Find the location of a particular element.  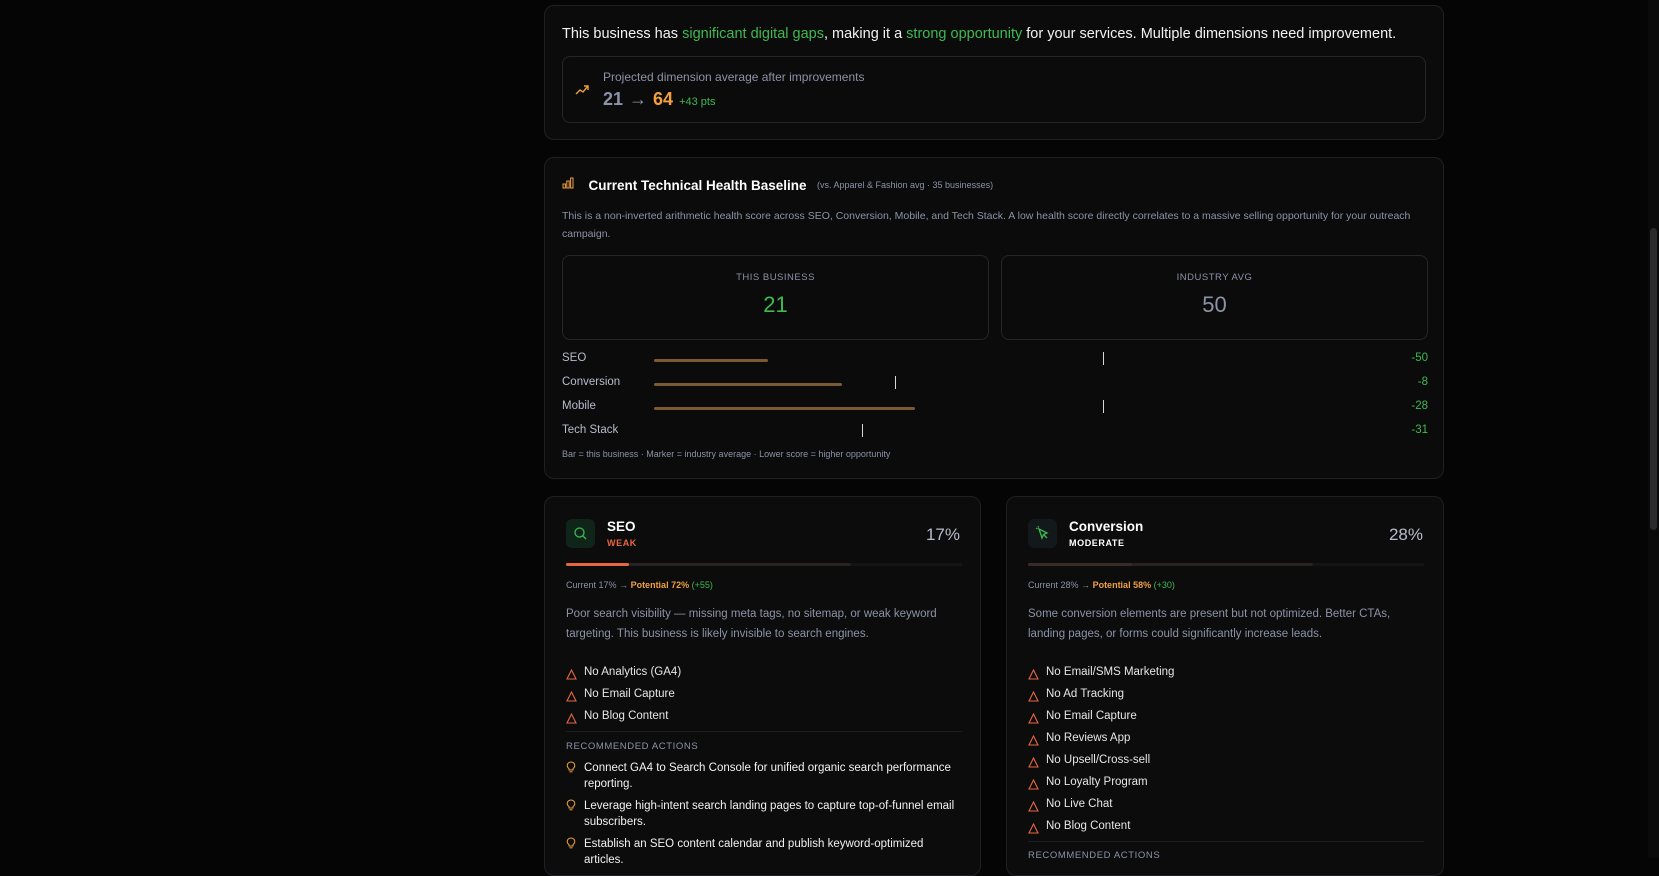

issue-item: No Email/SMS Marketing is located at coordinates (1226, 672).